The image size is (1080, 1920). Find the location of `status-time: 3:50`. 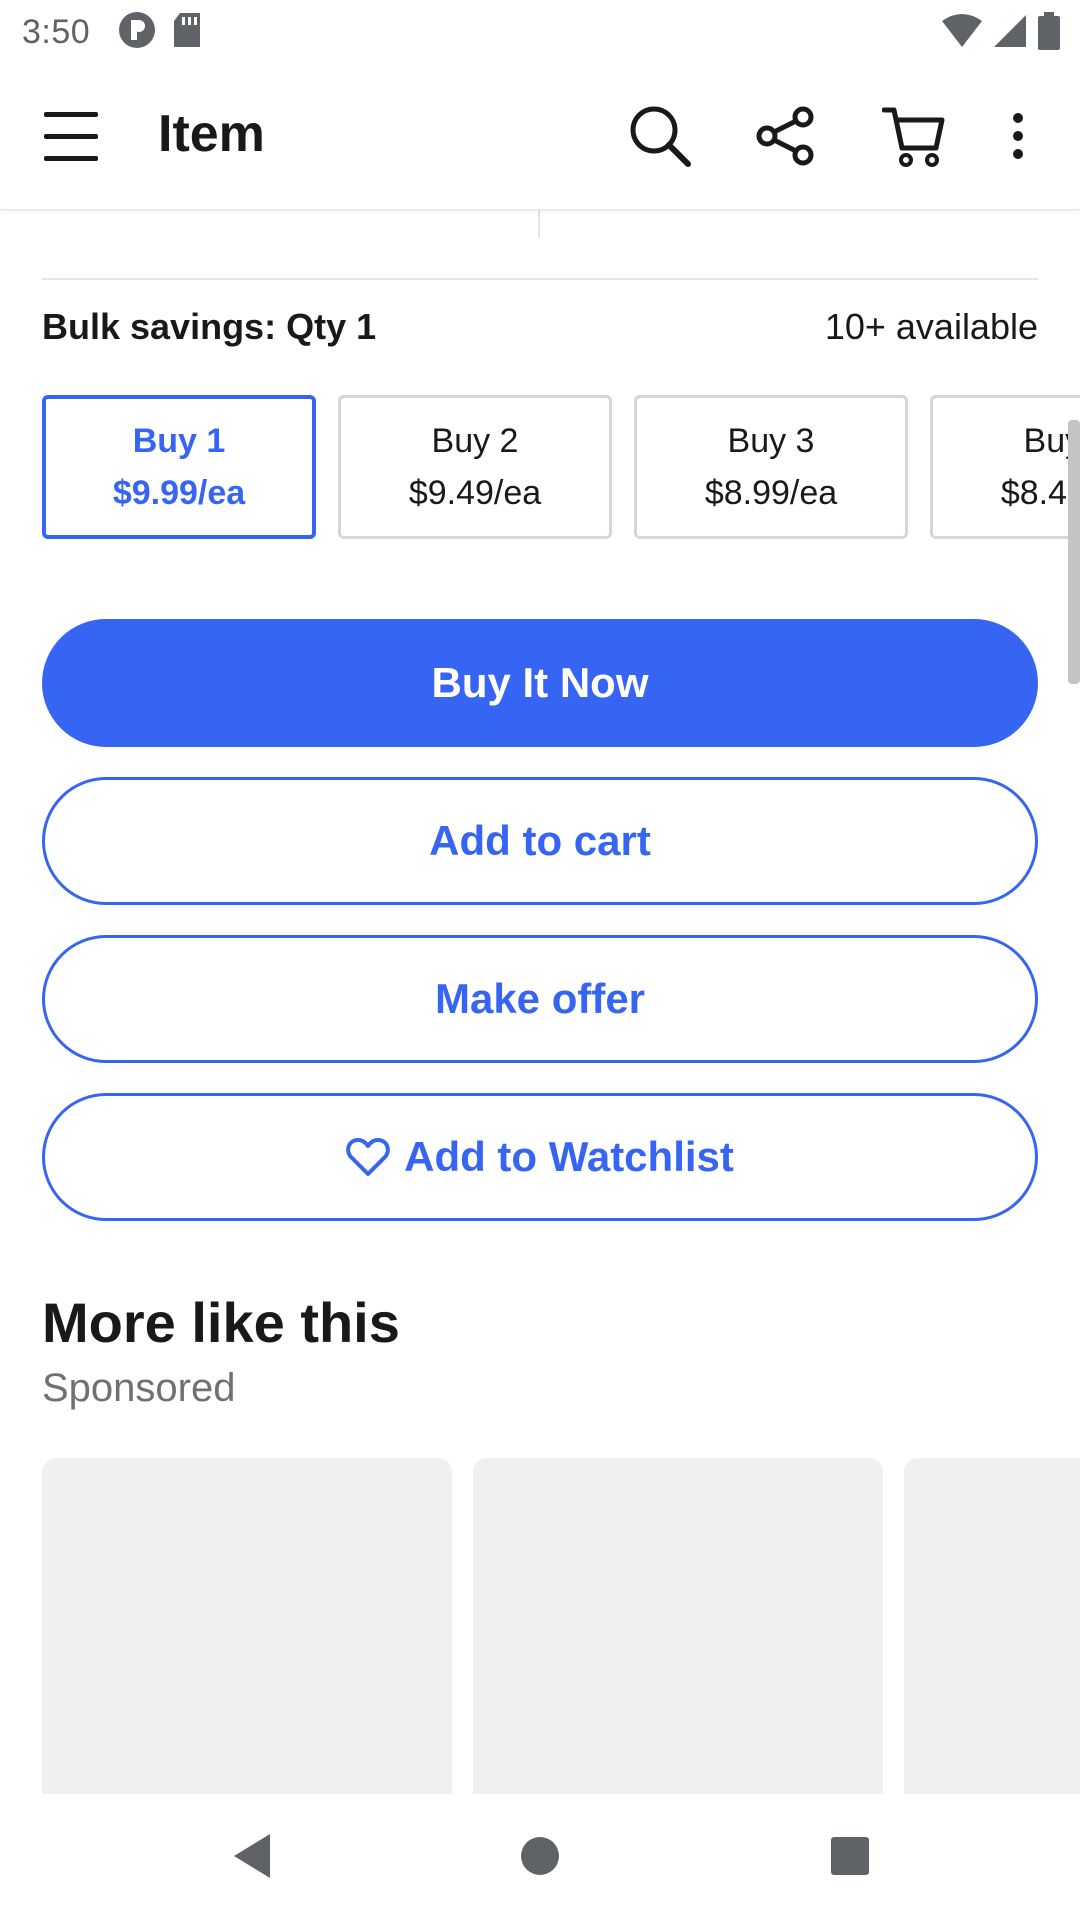

status-time: 3:50 is located at coordinates (56, 31).